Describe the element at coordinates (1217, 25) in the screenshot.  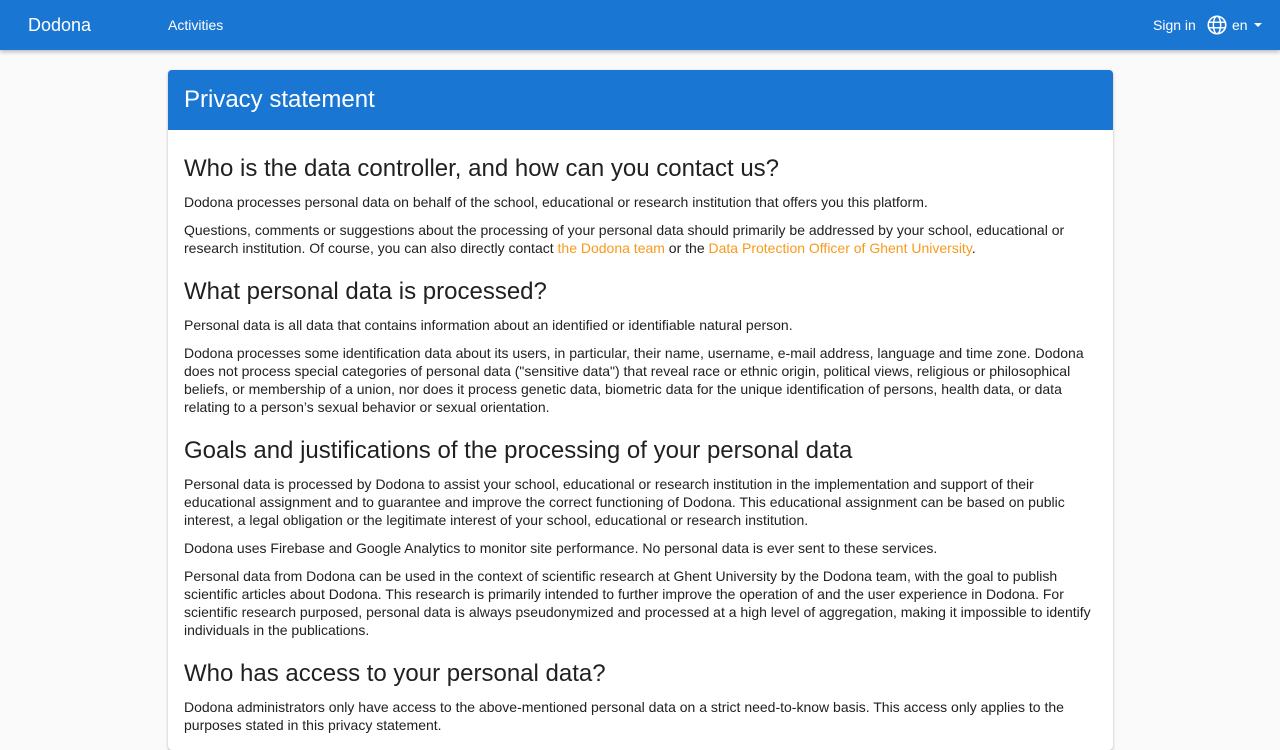
I see `globe-icon` at that location.